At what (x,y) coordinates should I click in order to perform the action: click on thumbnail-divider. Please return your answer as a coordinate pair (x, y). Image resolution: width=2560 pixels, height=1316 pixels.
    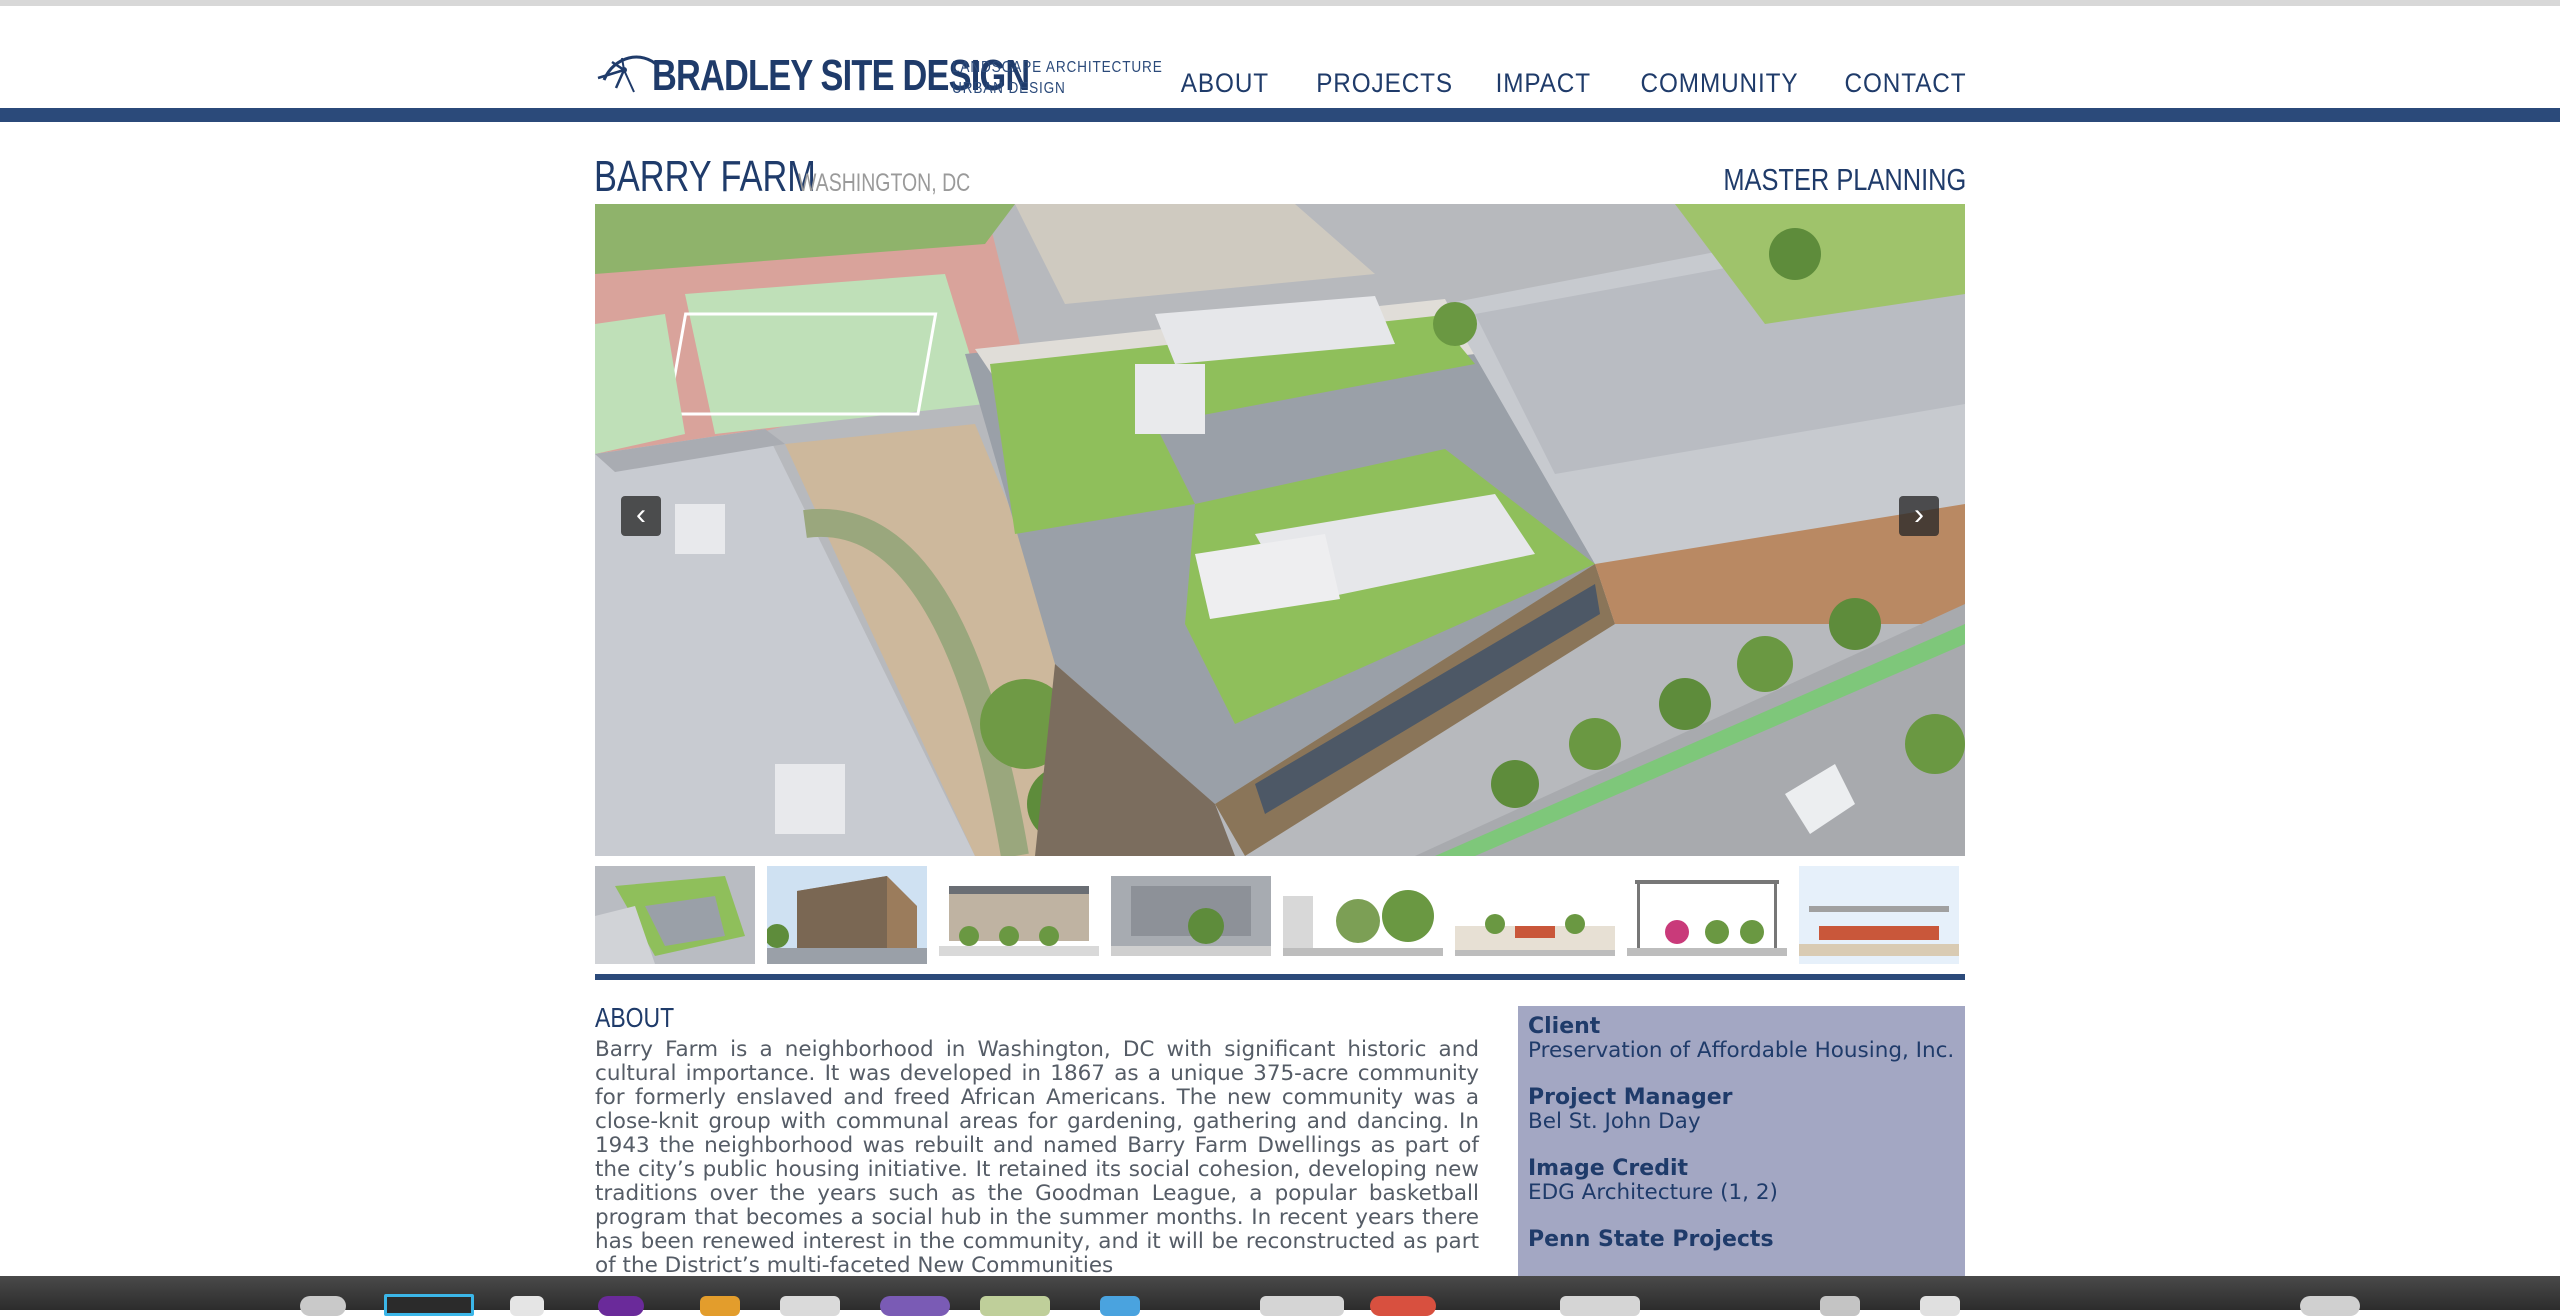
    Looking at the image, I should click on (1280, 977).